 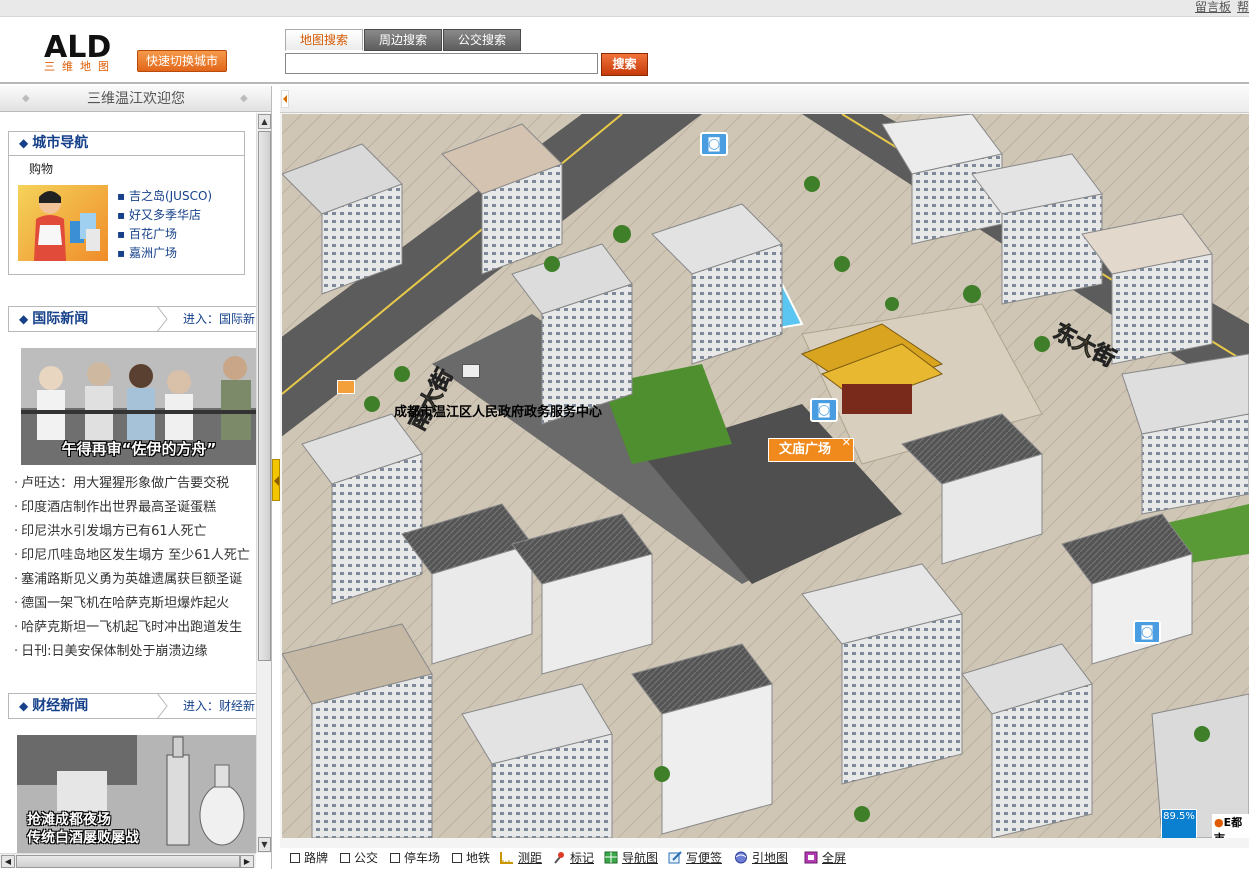 What do you see at coordinates (80, 66) in the screenshot?
I see `logo-subtitle: 三维地图` at bounding box center [80, 66].